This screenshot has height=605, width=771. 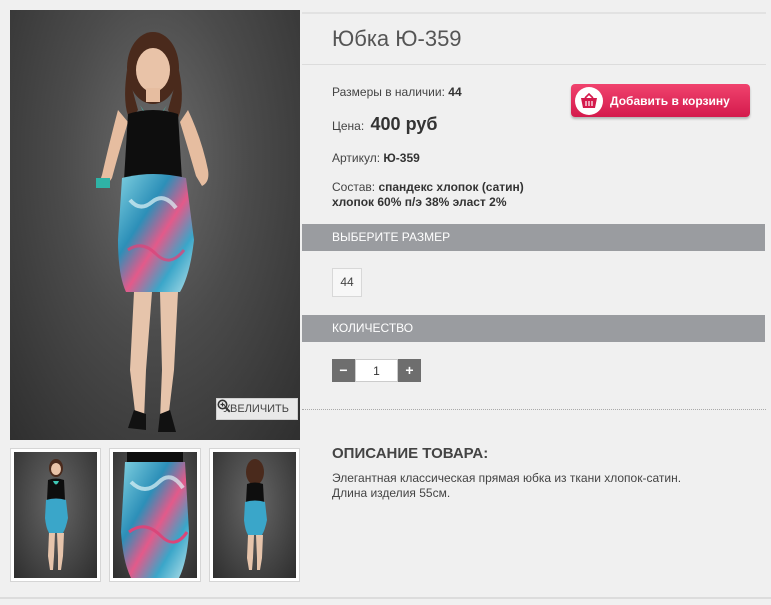 I want to click on thumbnail-back, so click(x=254, y=515).